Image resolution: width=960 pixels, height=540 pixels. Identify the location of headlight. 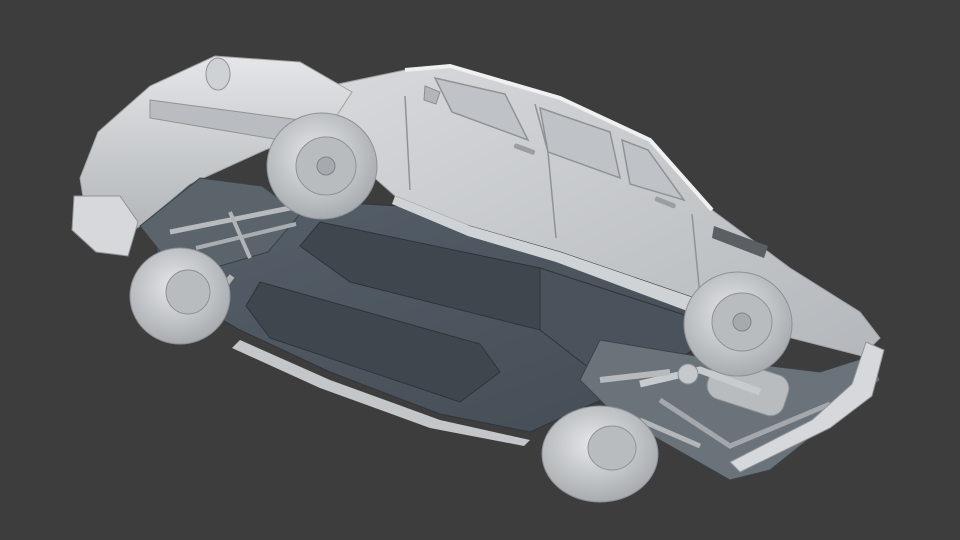
(218, 74).